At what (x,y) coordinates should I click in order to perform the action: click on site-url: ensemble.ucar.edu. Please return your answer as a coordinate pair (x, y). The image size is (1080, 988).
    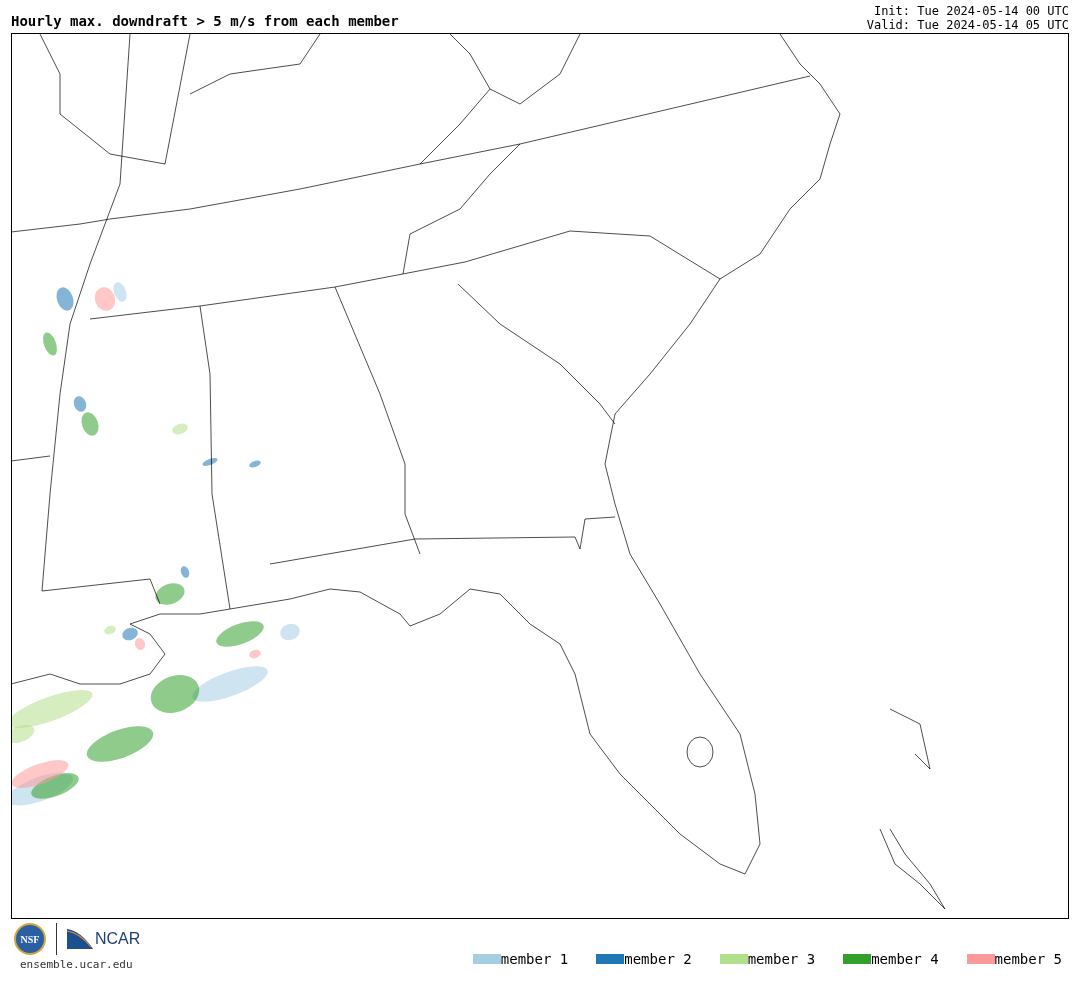
    Looking at the image, I should click on (77, 964).